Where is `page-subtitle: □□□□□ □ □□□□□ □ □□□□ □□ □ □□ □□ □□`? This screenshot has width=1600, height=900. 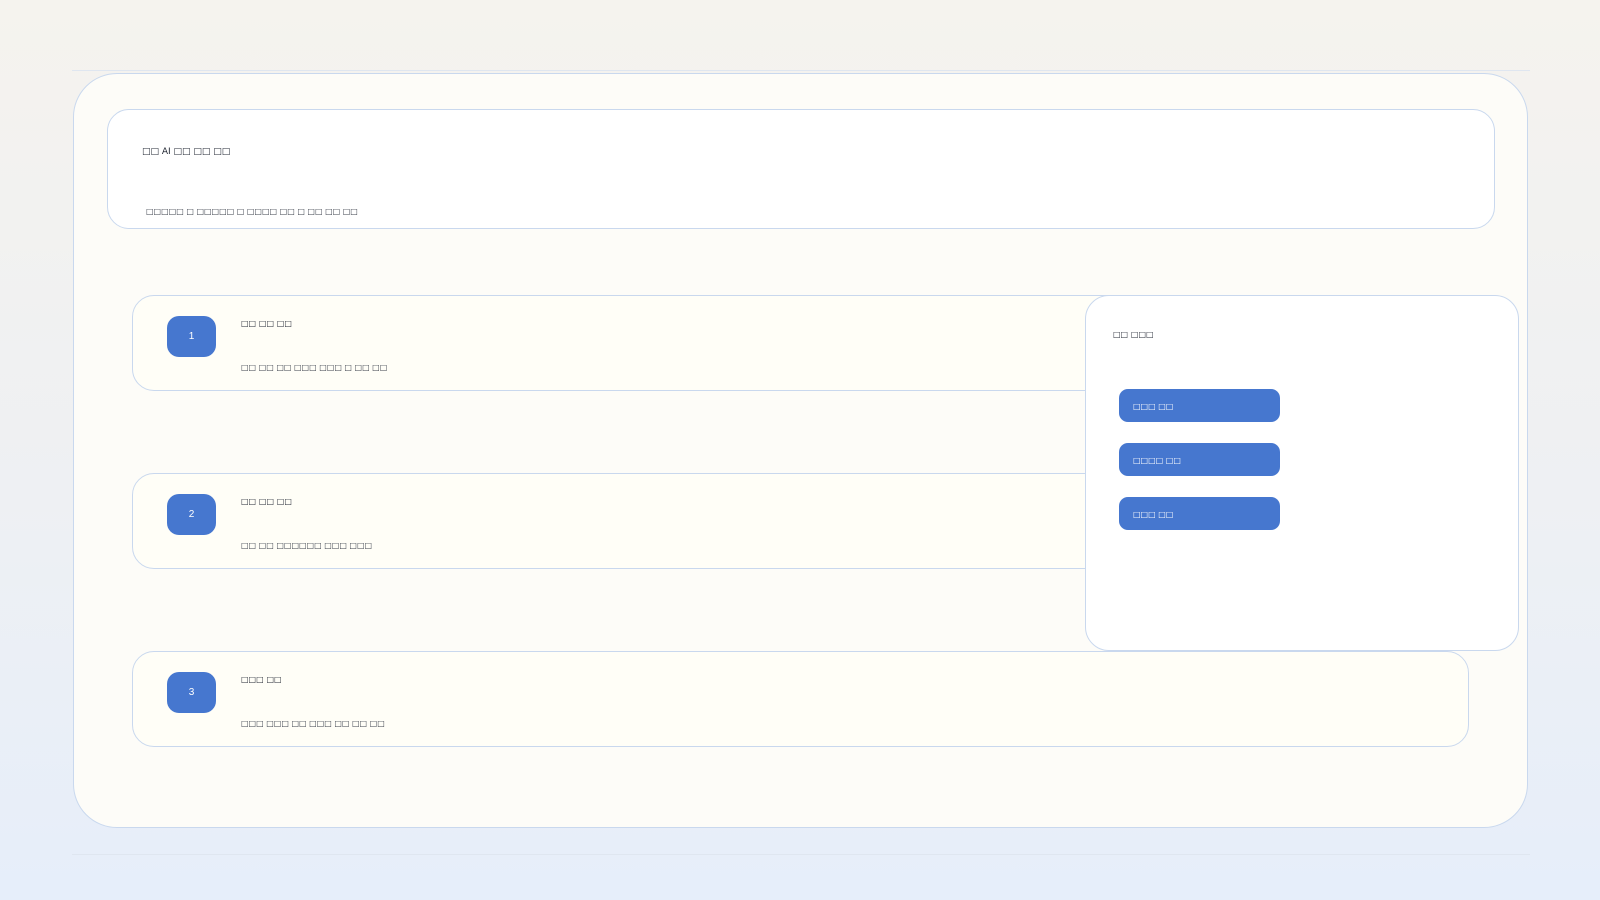 page-subtitle: □□□□□ □ □□□□□ □ □□□□ □□ □ □□ □□ □□ is located at coordinates (252, 211).